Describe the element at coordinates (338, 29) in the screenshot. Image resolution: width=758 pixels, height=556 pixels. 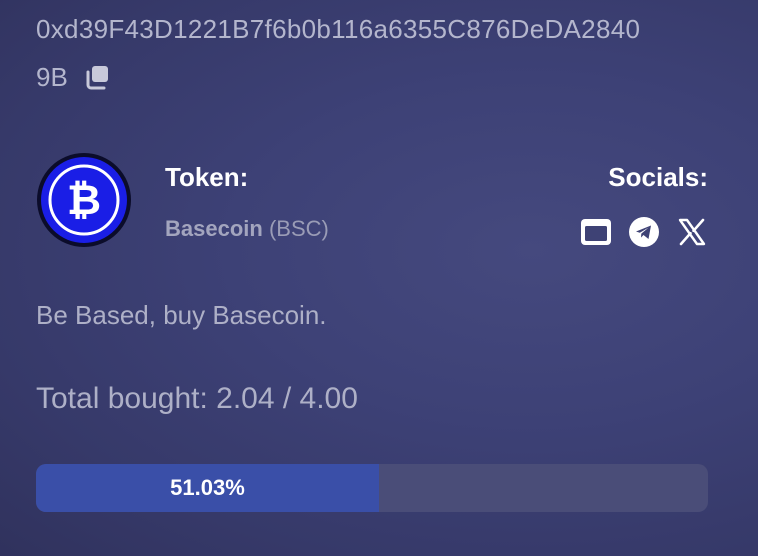
I see `contract-address: 0xd39F43D1221B7f6b0b116a6355C876DeDA2840` at that location.